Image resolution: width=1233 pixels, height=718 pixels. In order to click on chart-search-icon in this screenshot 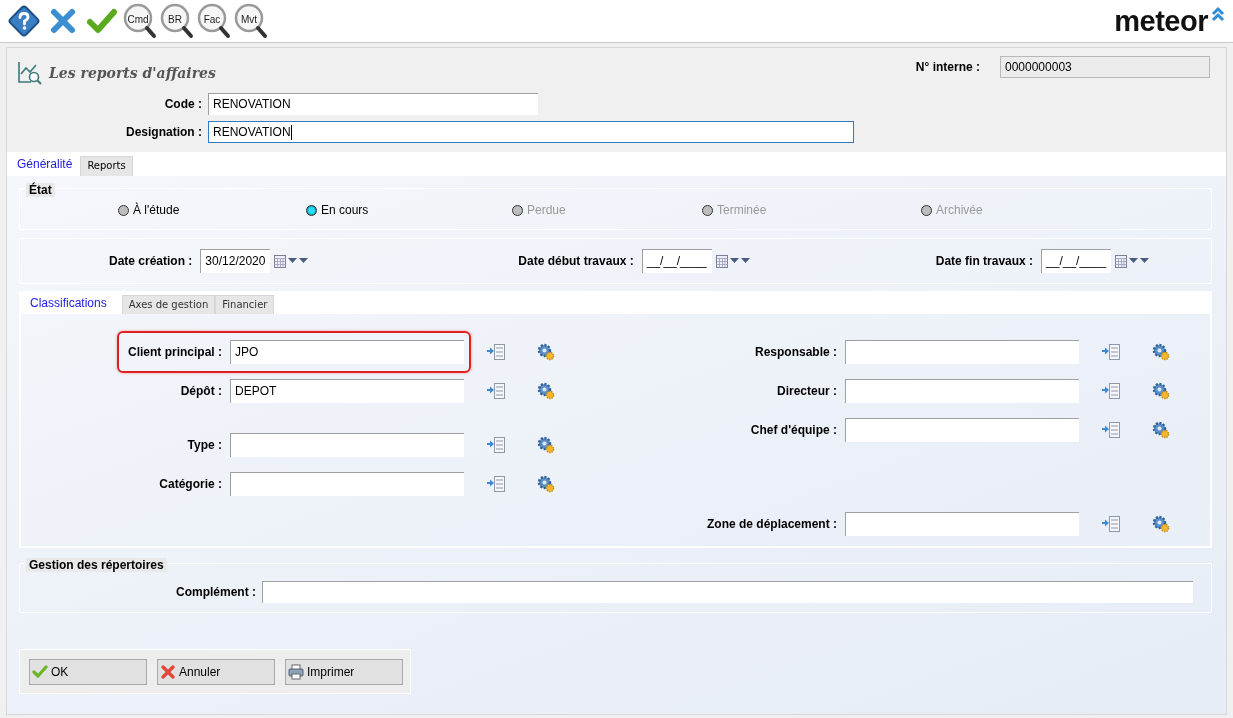, I will do `click(30, 73)`.